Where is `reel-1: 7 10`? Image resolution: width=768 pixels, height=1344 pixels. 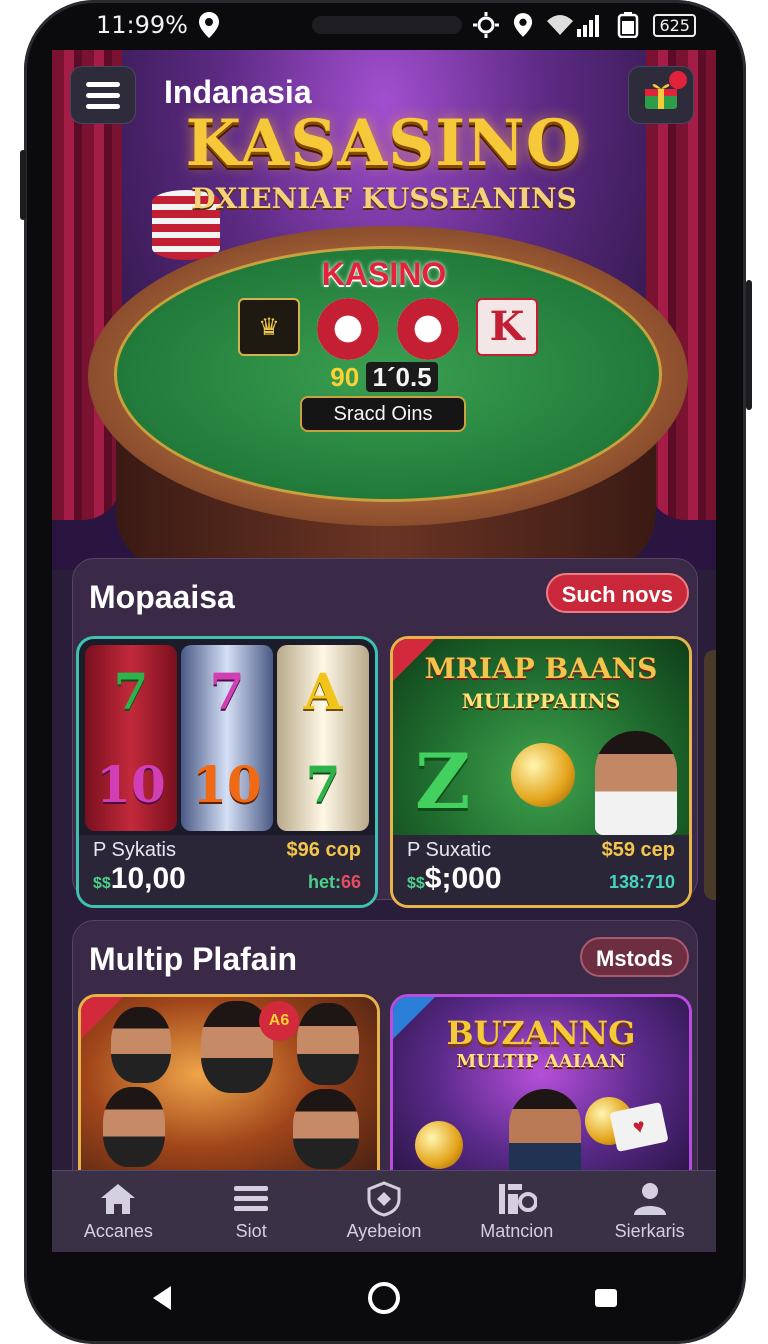
reel-1: 7 10 is located at coordinates (131, 738).